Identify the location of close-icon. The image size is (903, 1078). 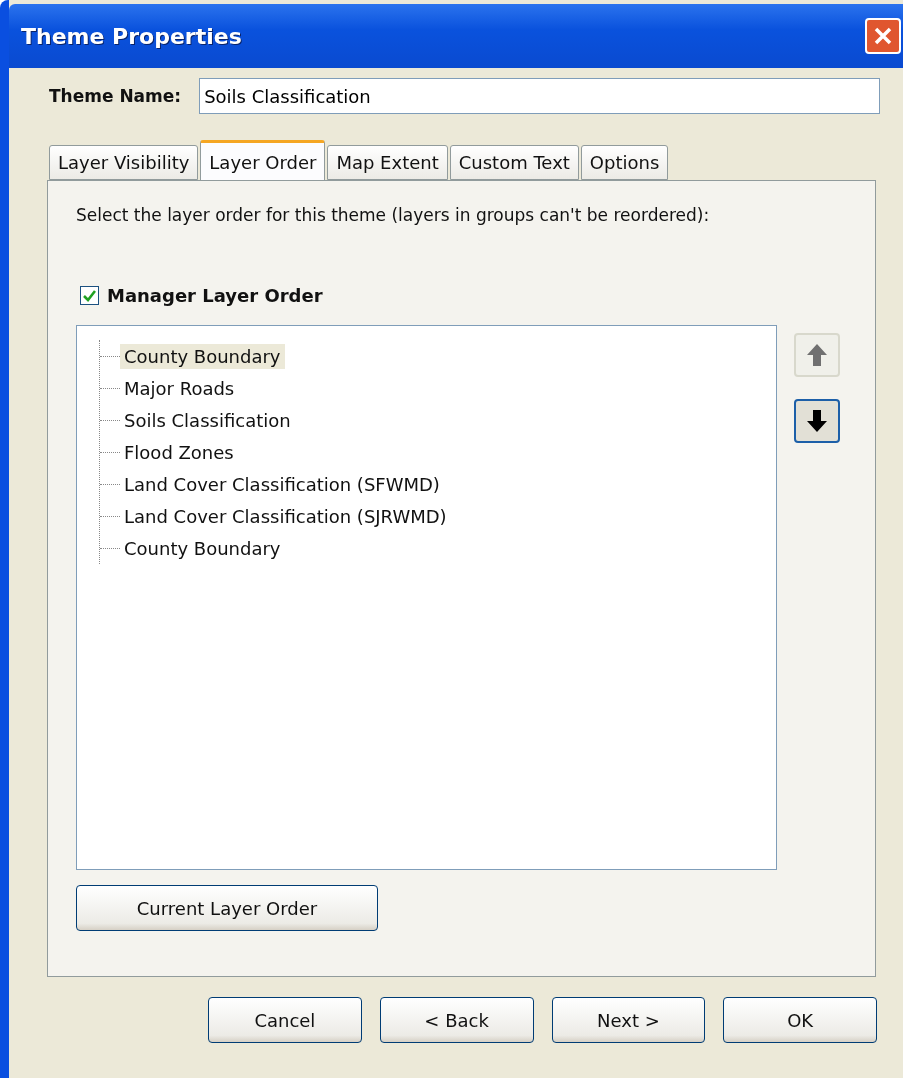
(883, 36).